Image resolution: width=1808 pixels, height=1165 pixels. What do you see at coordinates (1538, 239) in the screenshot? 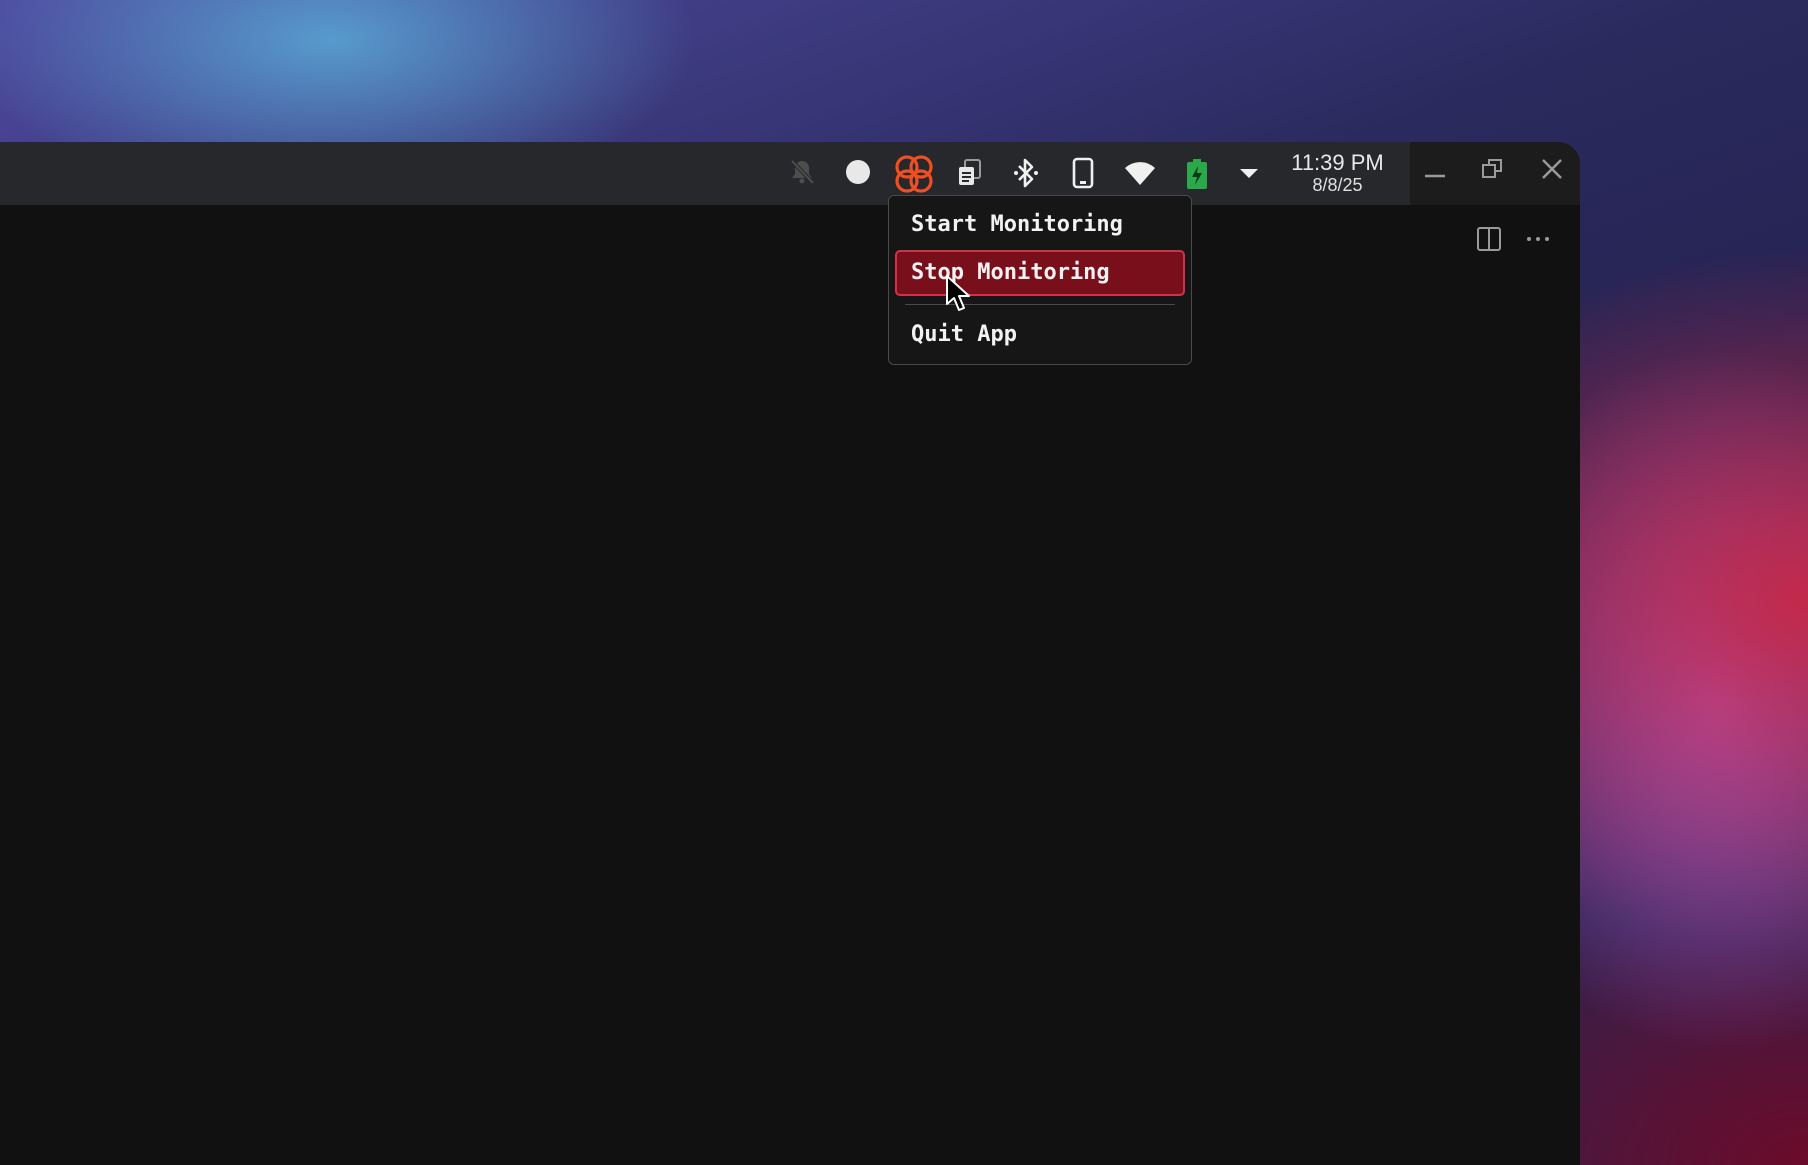
I see `more-options-icon` at bounding box center [1538, 239].